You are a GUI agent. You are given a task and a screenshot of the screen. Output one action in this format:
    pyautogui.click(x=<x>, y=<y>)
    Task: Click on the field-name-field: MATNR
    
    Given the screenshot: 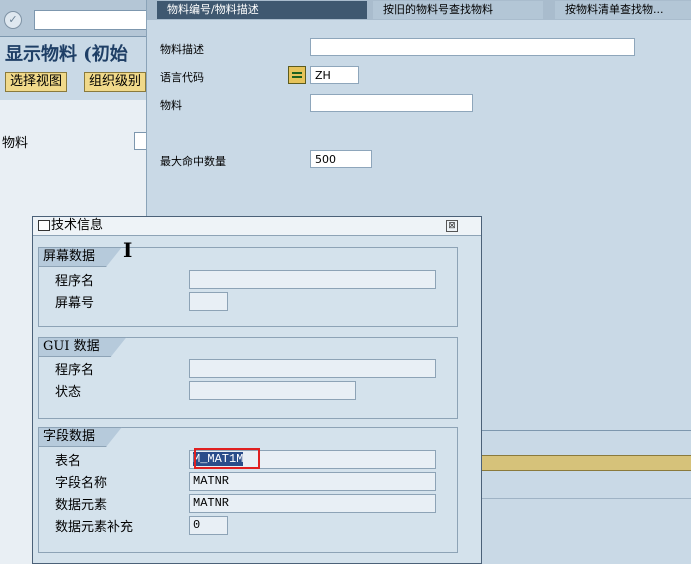 What is the action you would take?
    pyautogui.click(x=312, y=481)
    